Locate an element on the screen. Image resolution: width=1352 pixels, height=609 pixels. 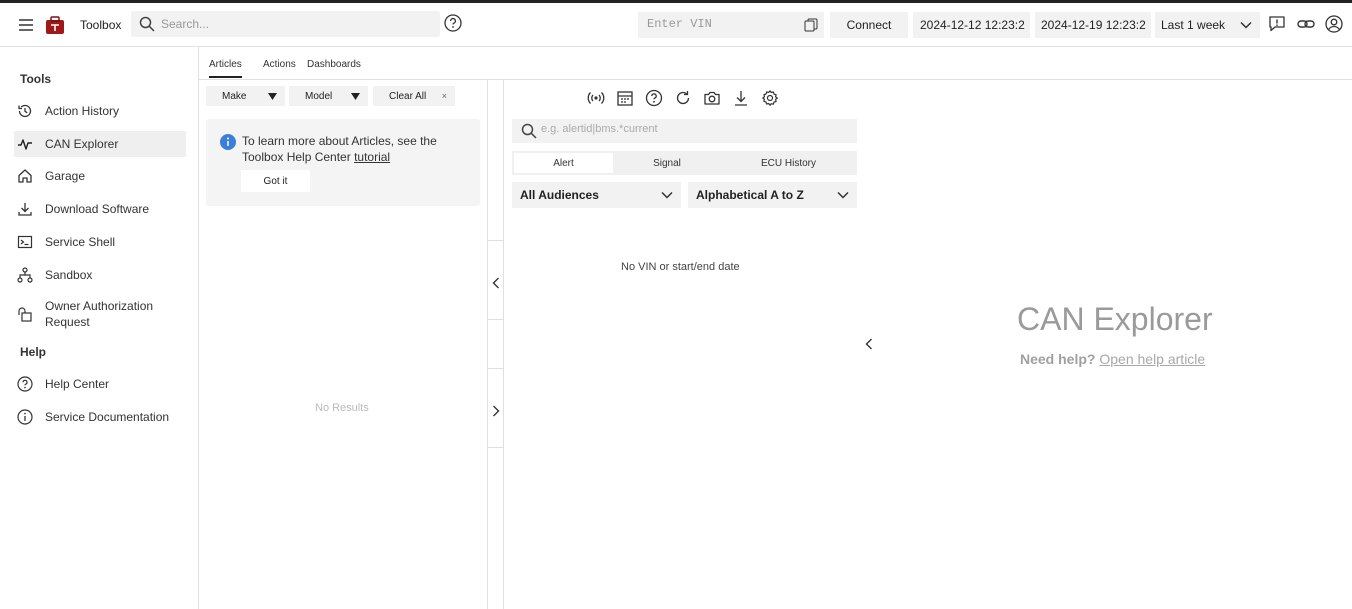
sidebar-item-sandbox: Sandbox is located at coordinates (100, 275).